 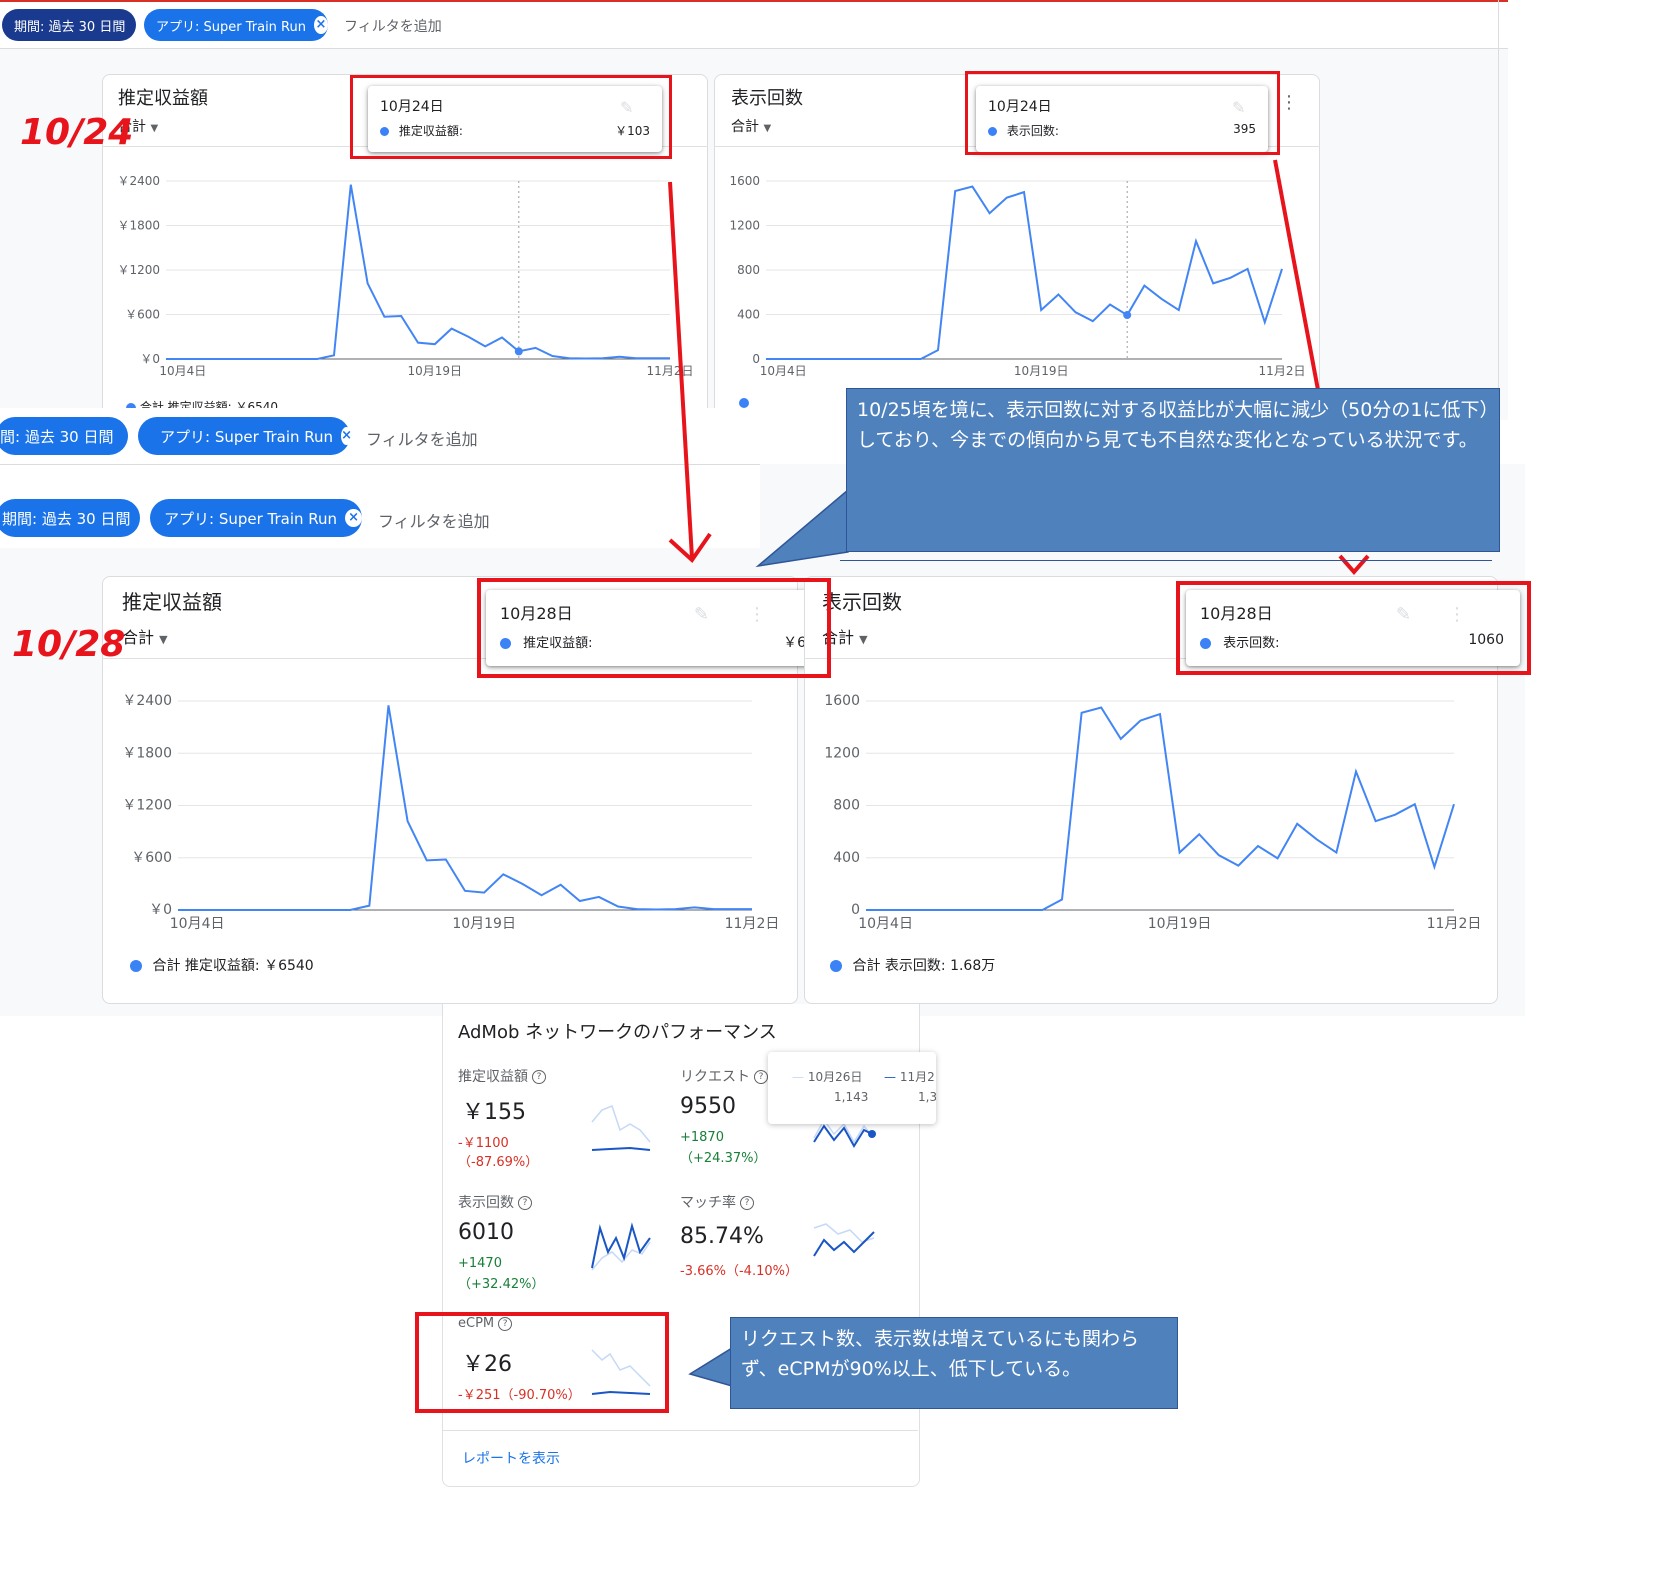 I want to click on view-report-link: レポートを表示, so click(x=511, y=1458).